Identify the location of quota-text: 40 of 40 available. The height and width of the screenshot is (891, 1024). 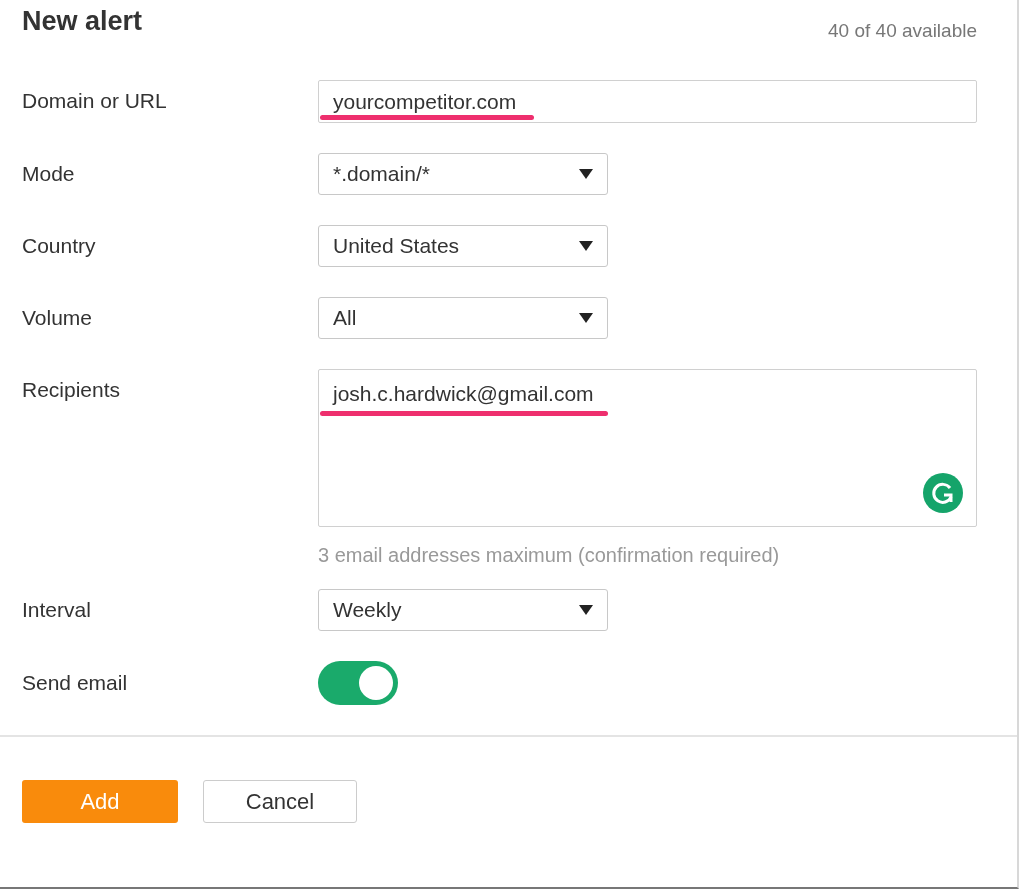
(902, 31).